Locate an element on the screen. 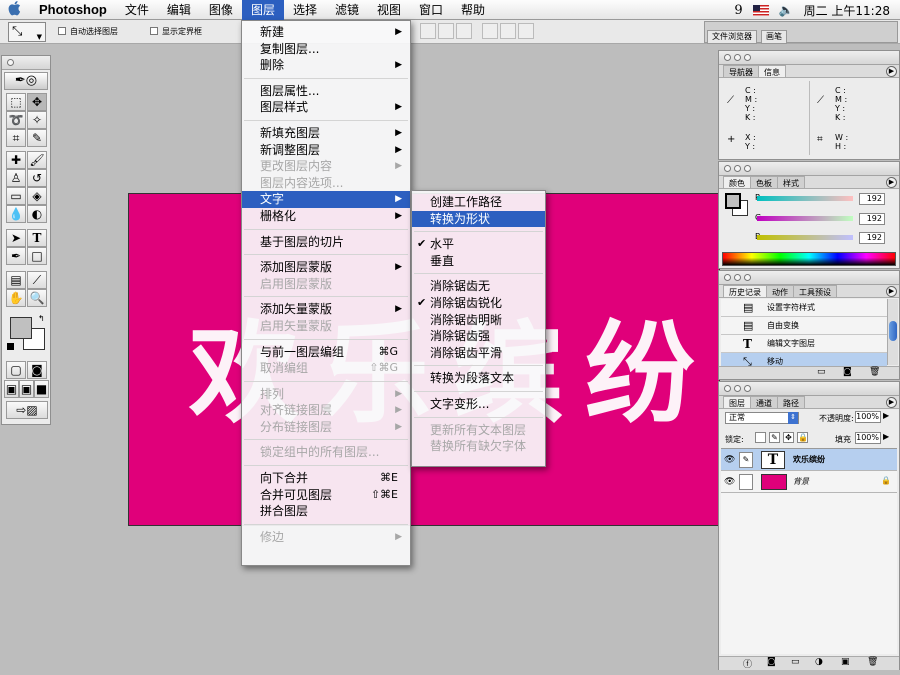 This screenshot has height=675, width=900. type_submenu-item: 转换为形状 is located at coordinates (478, 219).